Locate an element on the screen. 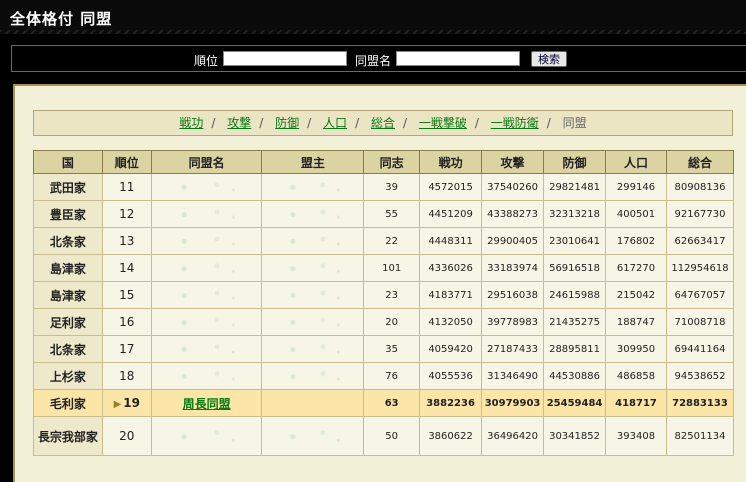  cell-rank: 12 is located at coordinates (126, 214).